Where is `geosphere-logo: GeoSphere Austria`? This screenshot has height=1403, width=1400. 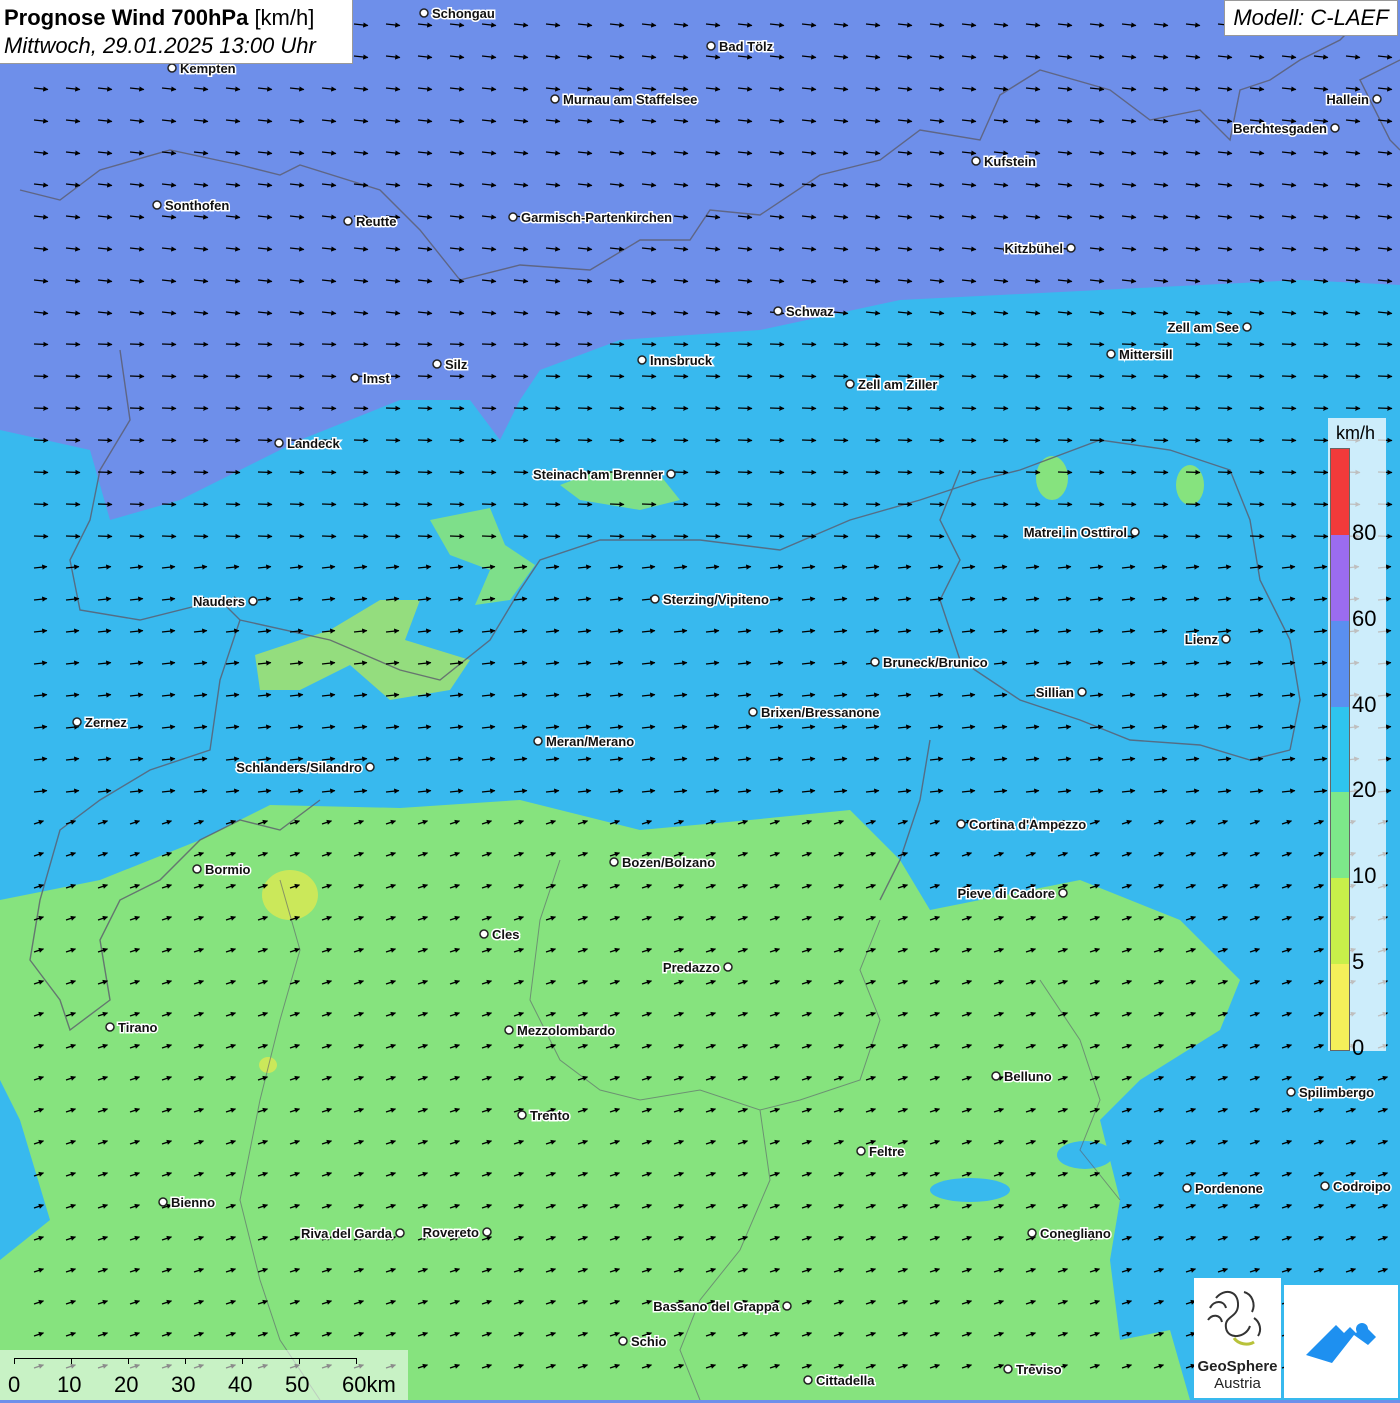
geosphere-logo: GeoSphere Austria is located at coordinates (1237, 1338).